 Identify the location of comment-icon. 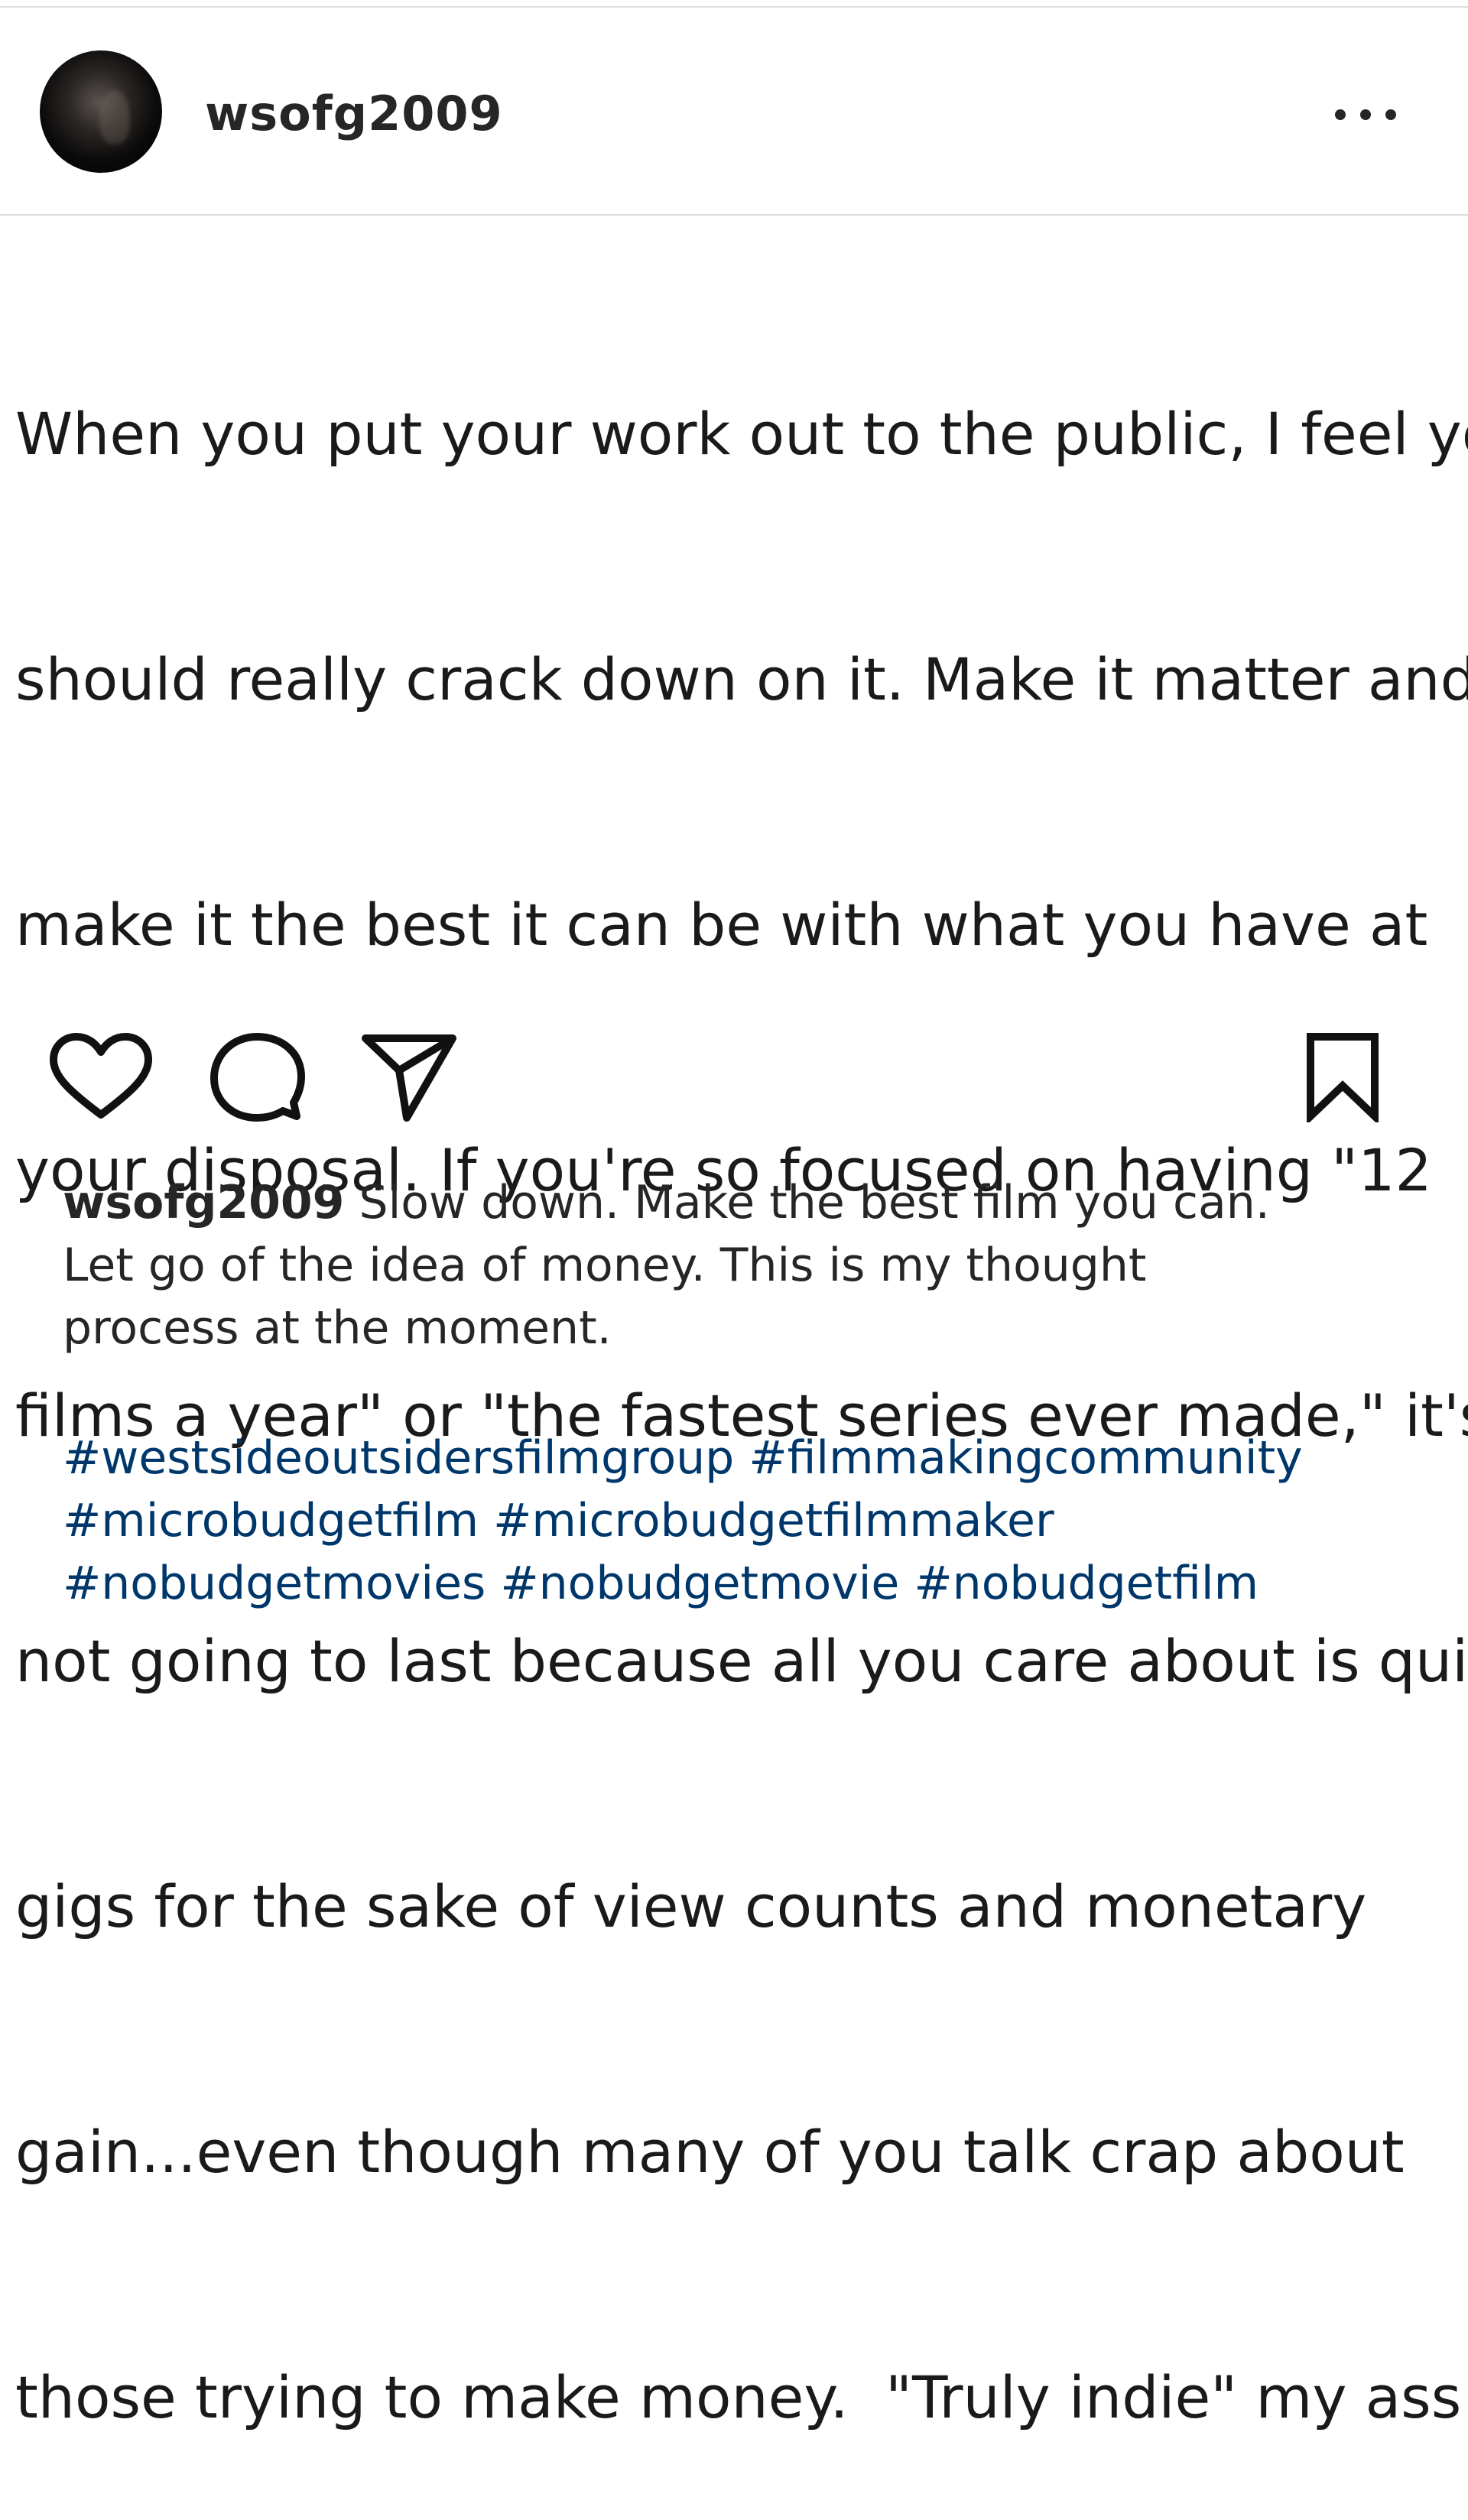
(257, 1078).